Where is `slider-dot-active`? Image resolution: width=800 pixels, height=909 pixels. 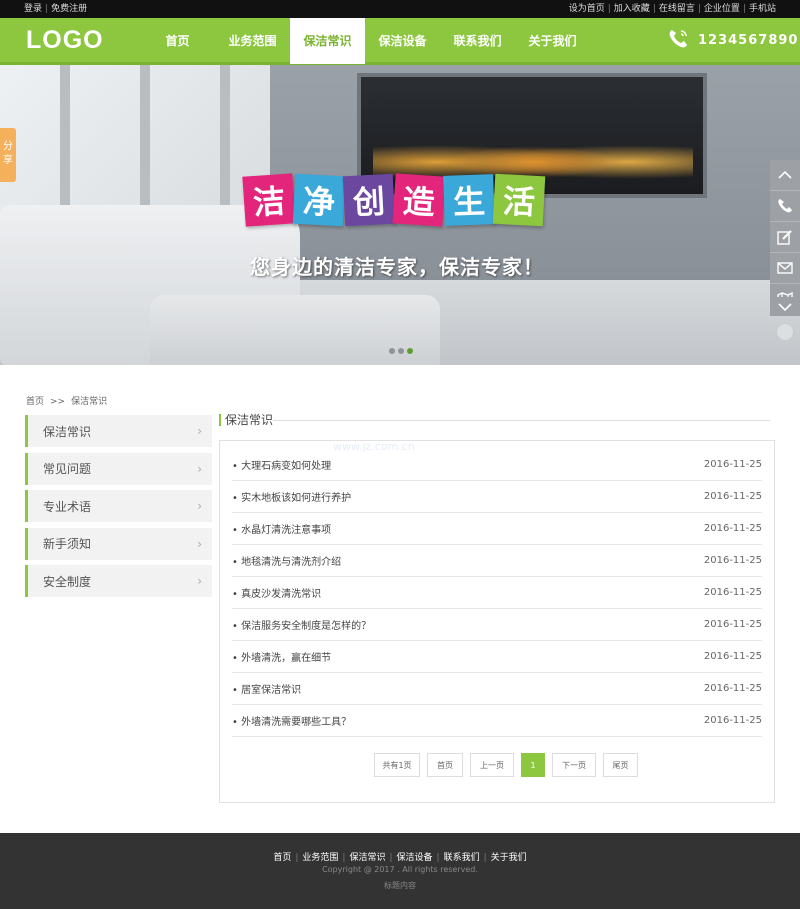
slider-dot-active is located at coordinates (410, 351).